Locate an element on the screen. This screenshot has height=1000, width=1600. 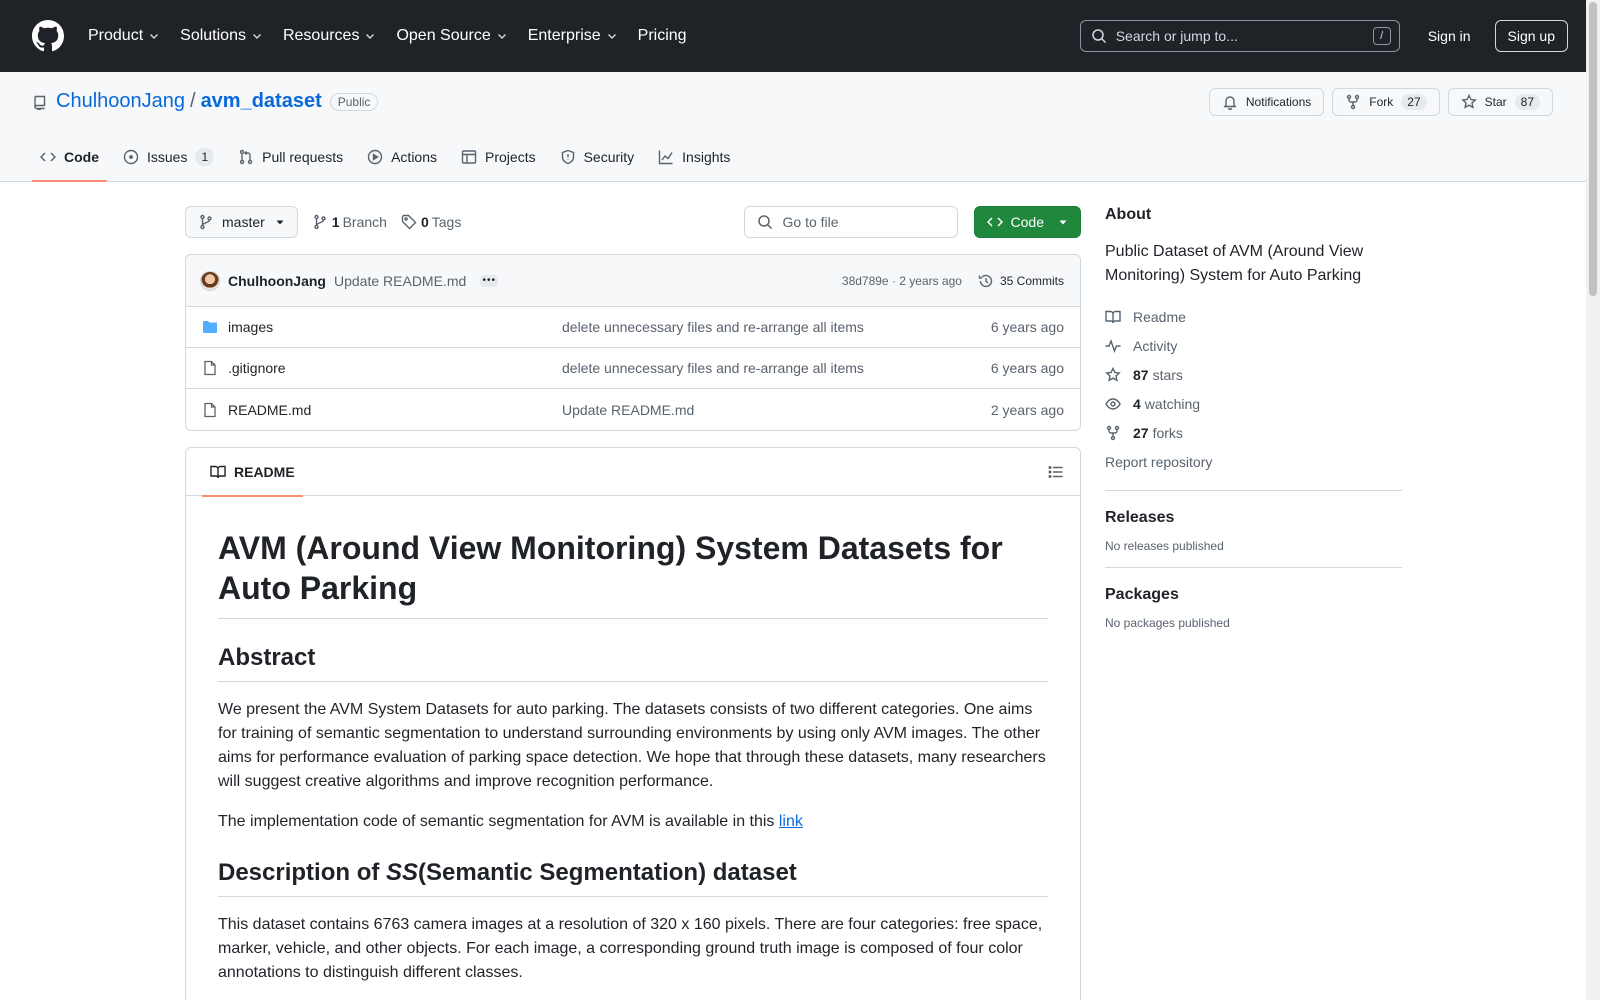
play-icon is located at coordinates (375, 157).